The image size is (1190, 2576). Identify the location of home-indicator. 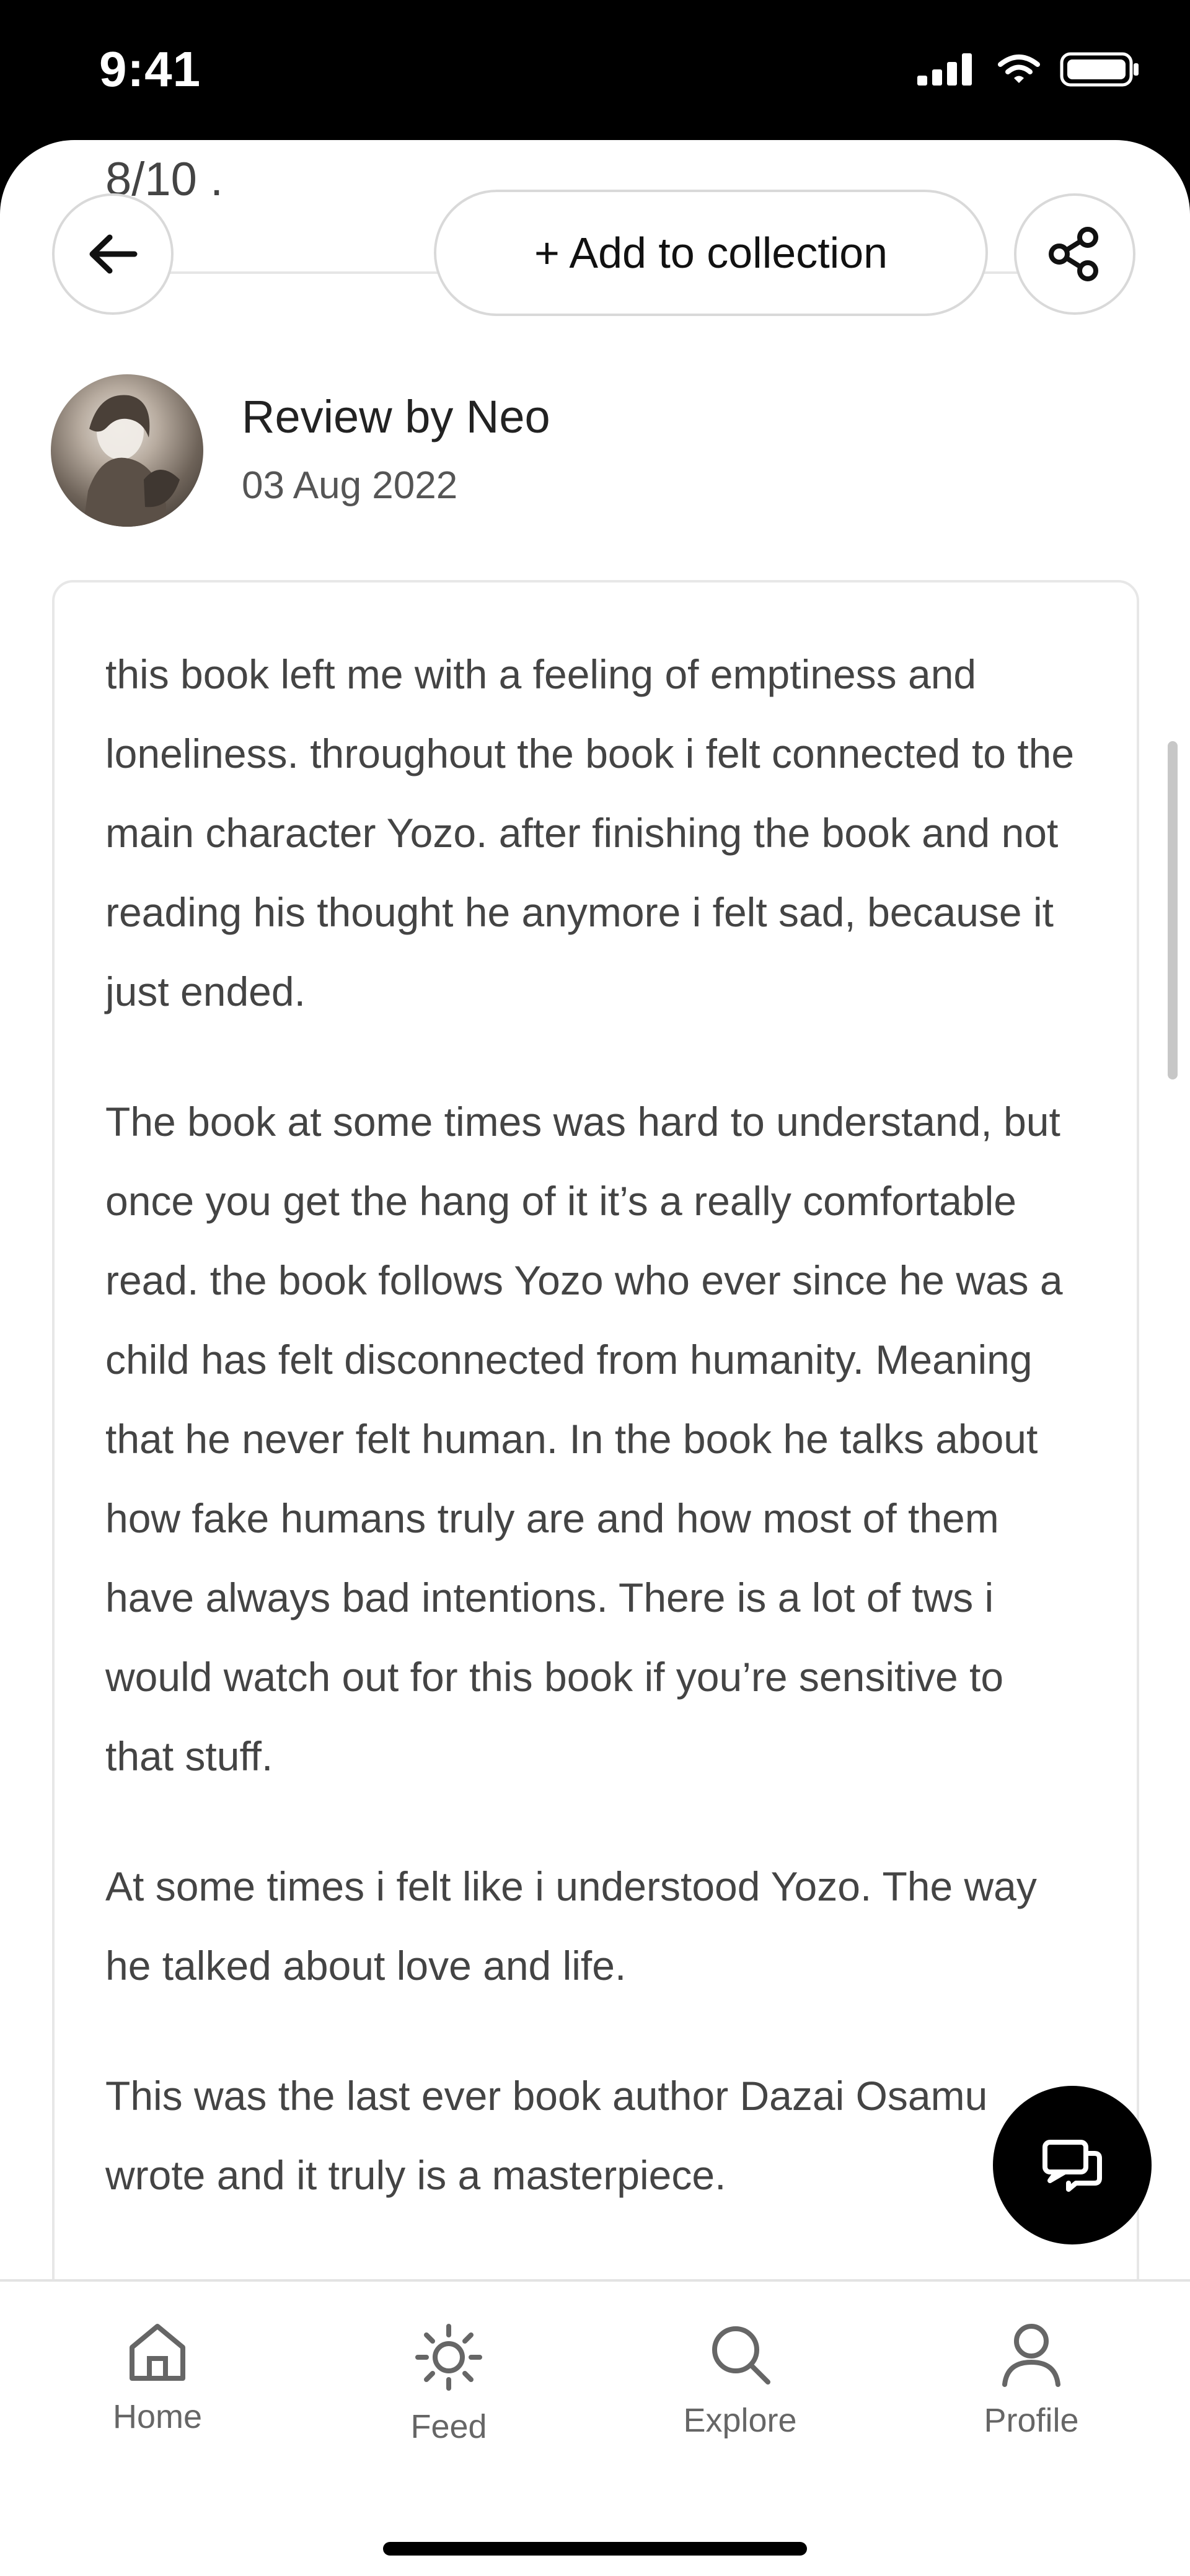
(595, 2549).